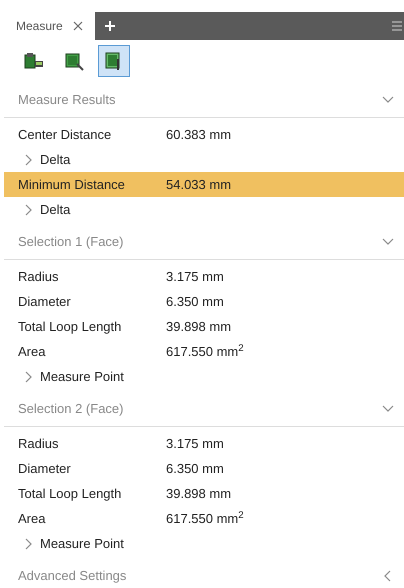 The height and width of the screenshot is (588, 404). I want to click on result-row: Minimum Distance 54.033 mm, so click(204, 184).